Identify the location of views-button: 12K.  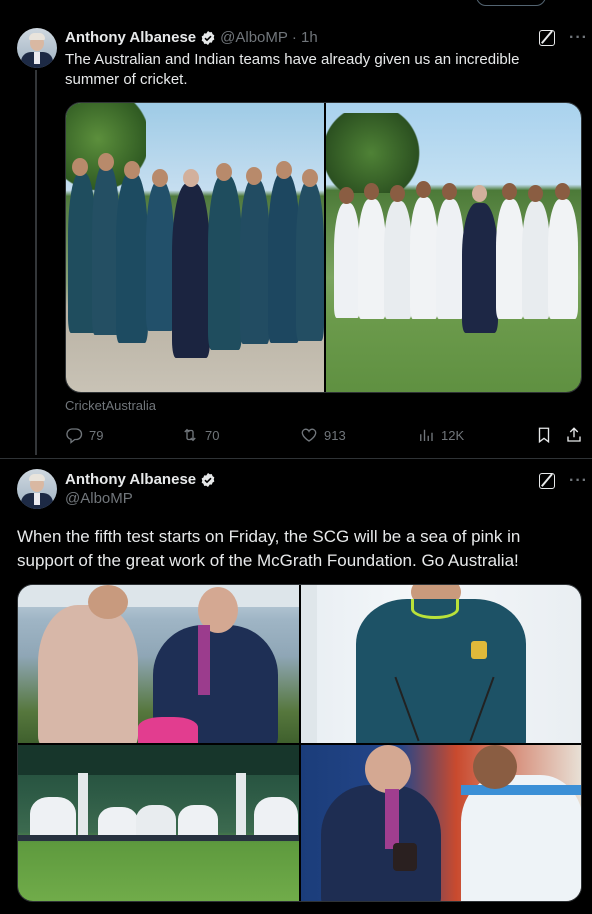
(440, 435).